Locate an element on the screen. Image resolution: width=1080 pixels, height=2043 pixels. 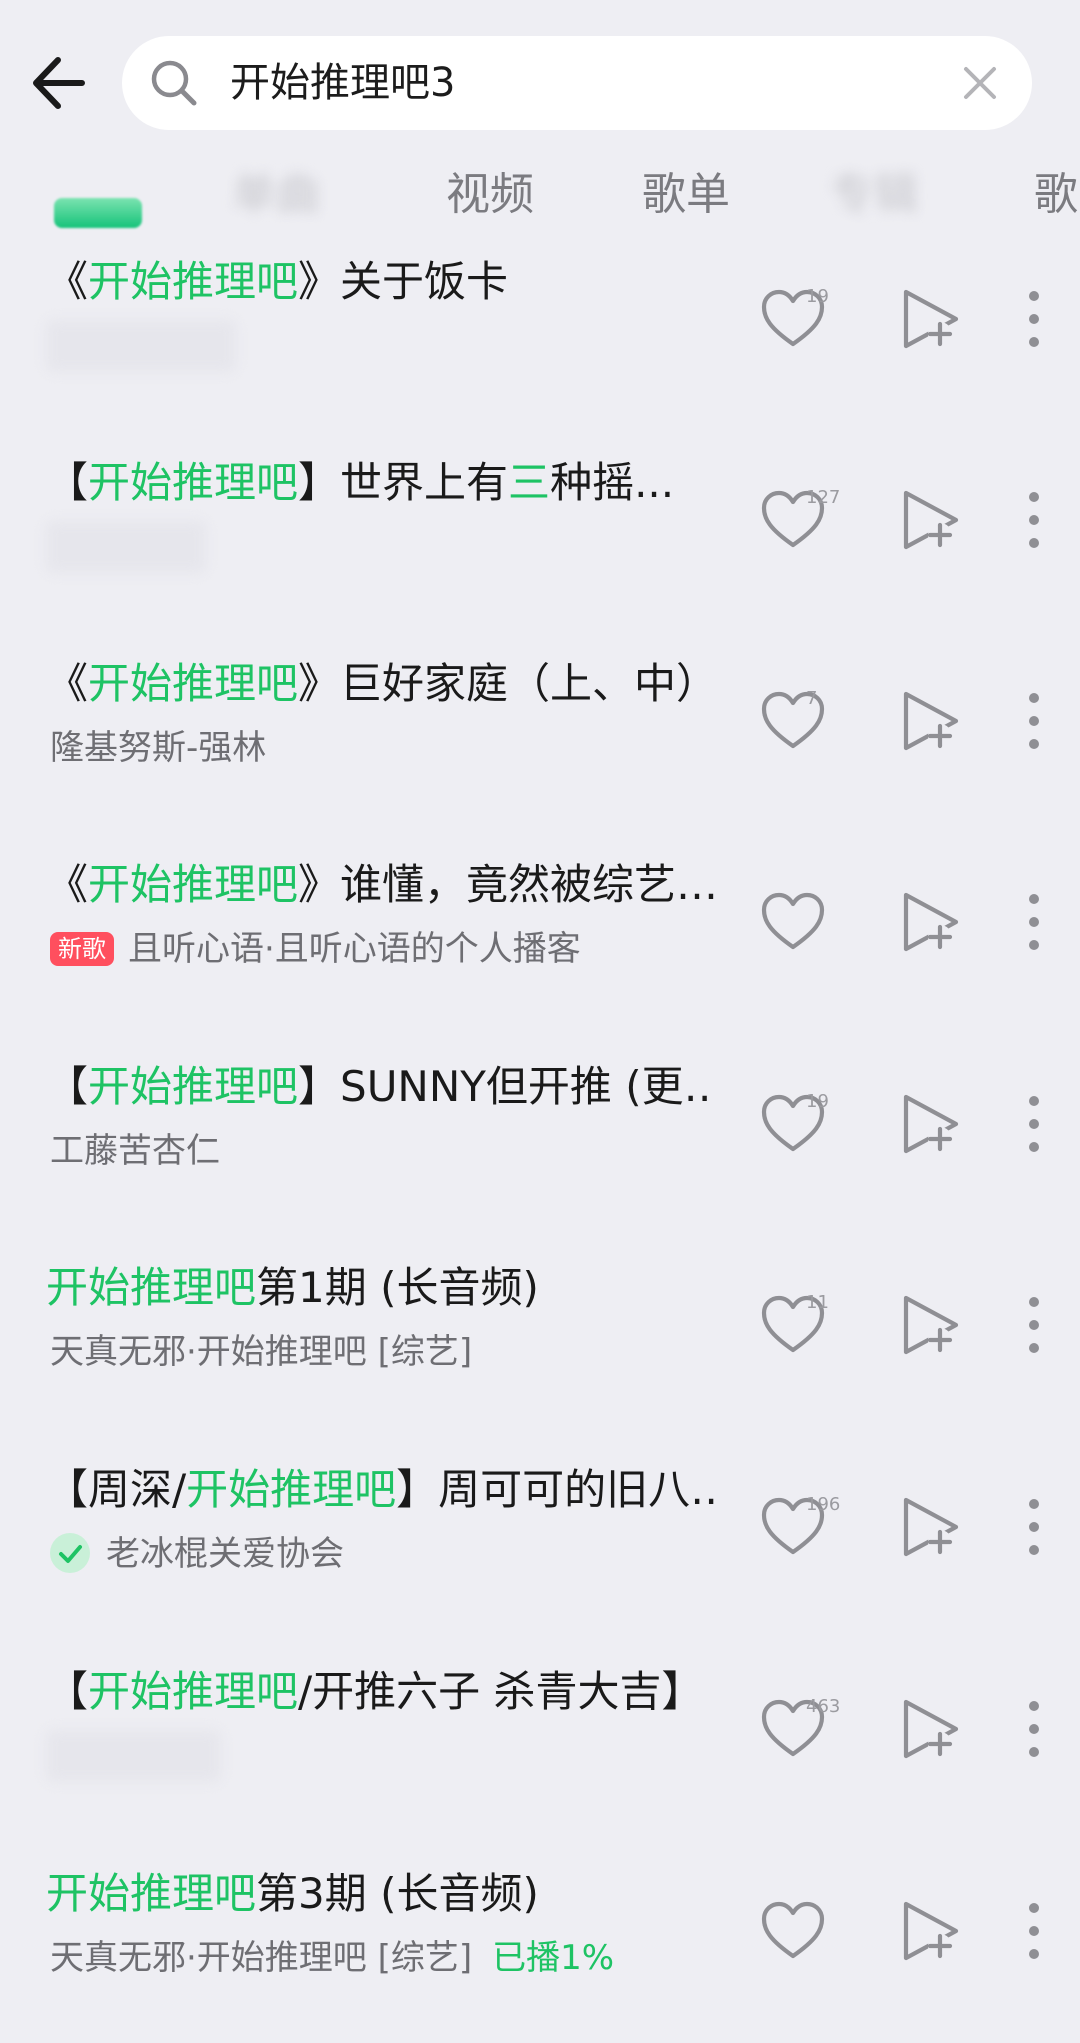
search-icon is located at coordinates (174, 83).